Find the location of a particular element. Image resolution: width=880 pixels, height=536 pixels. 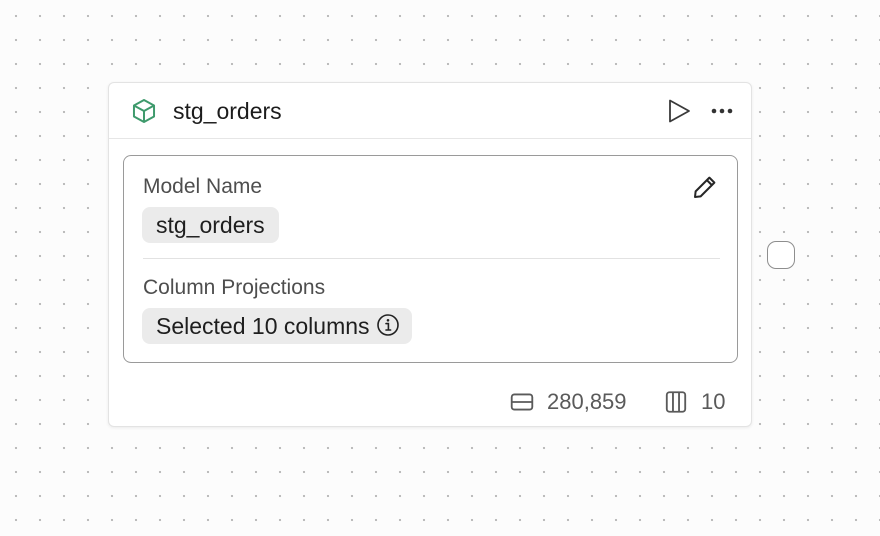

column-projections-text: Selected 10 columns is located at coordinates (263, 326).